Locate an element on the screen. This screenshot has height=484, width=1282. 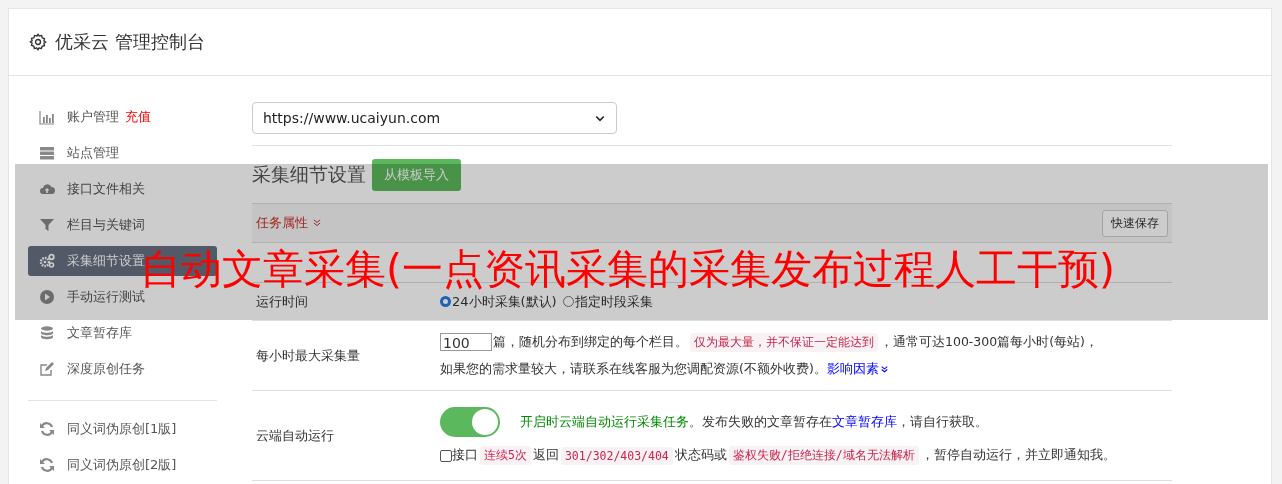
checkbox is located at coordinates (446, 455).